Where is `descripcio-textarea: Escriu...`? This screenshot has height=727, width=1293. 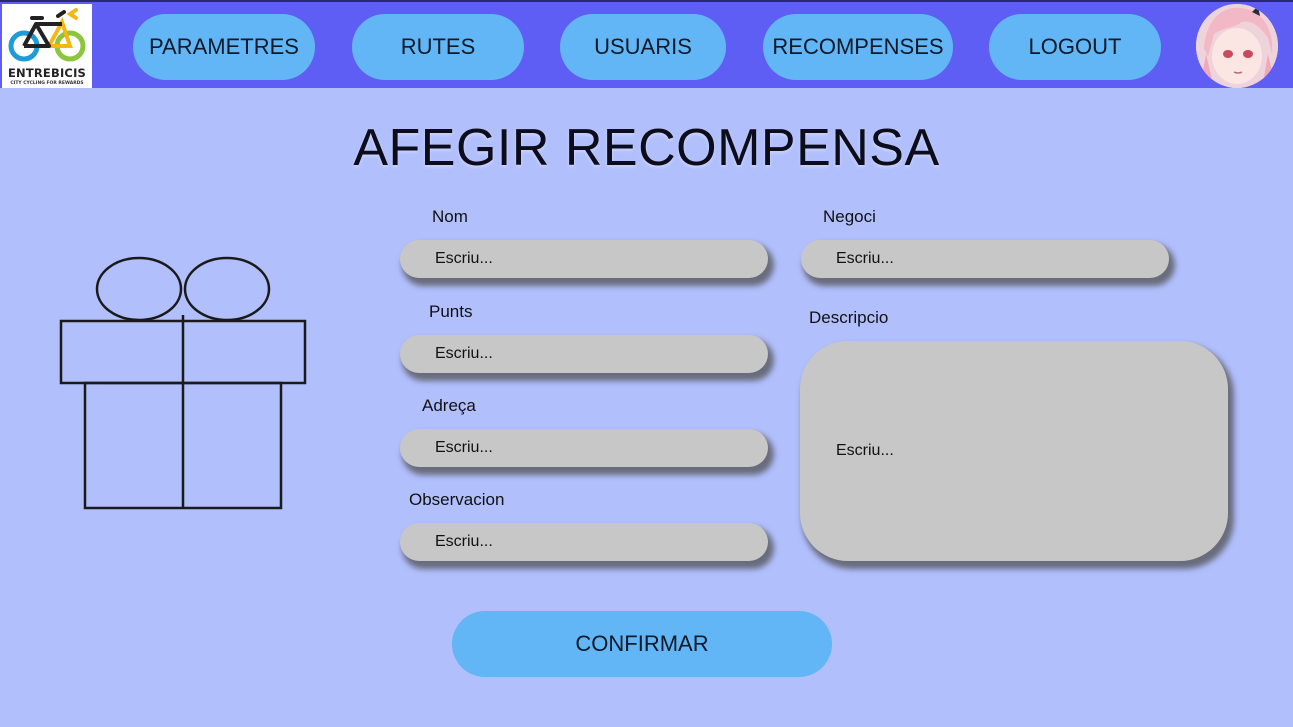 descripcio-textarea: Escriu... is located at coordinates (1014, 451).